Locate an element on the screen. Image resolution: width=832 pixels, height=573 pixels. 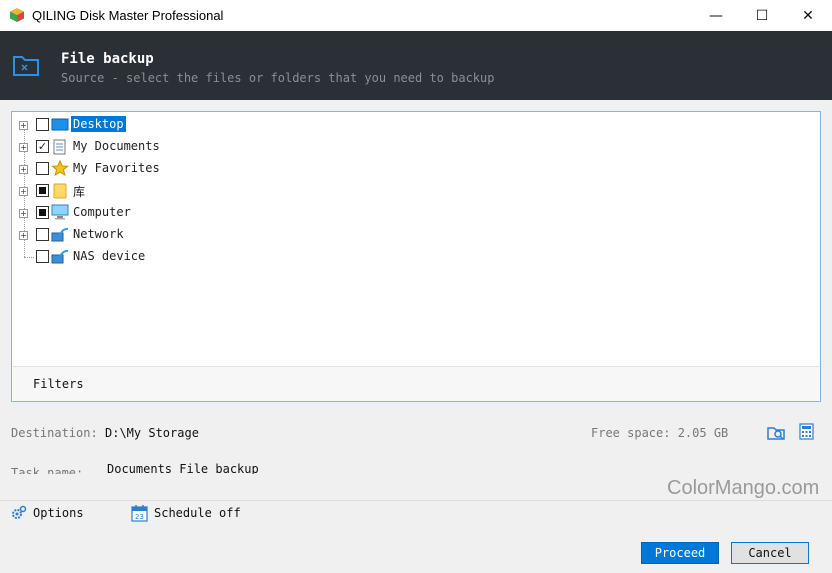
tree-item-label: Desktop is located at coordinates (98, 124).